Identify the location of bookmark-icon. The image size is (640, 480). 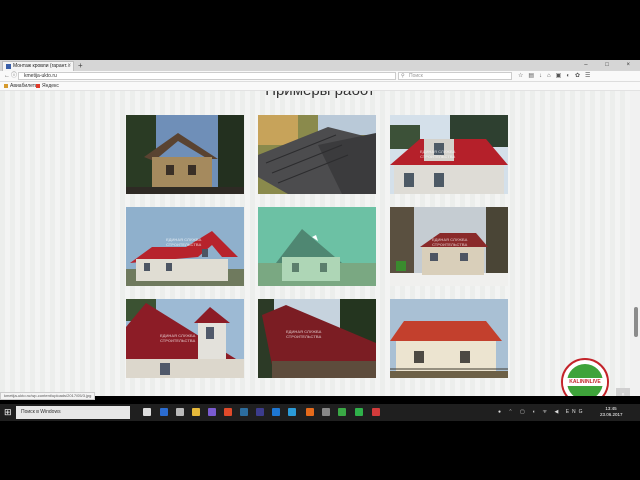
(6, 85).